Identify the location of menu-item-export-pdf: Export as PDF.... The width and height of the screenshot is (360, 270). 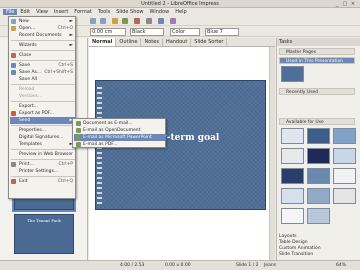
(43, 113).